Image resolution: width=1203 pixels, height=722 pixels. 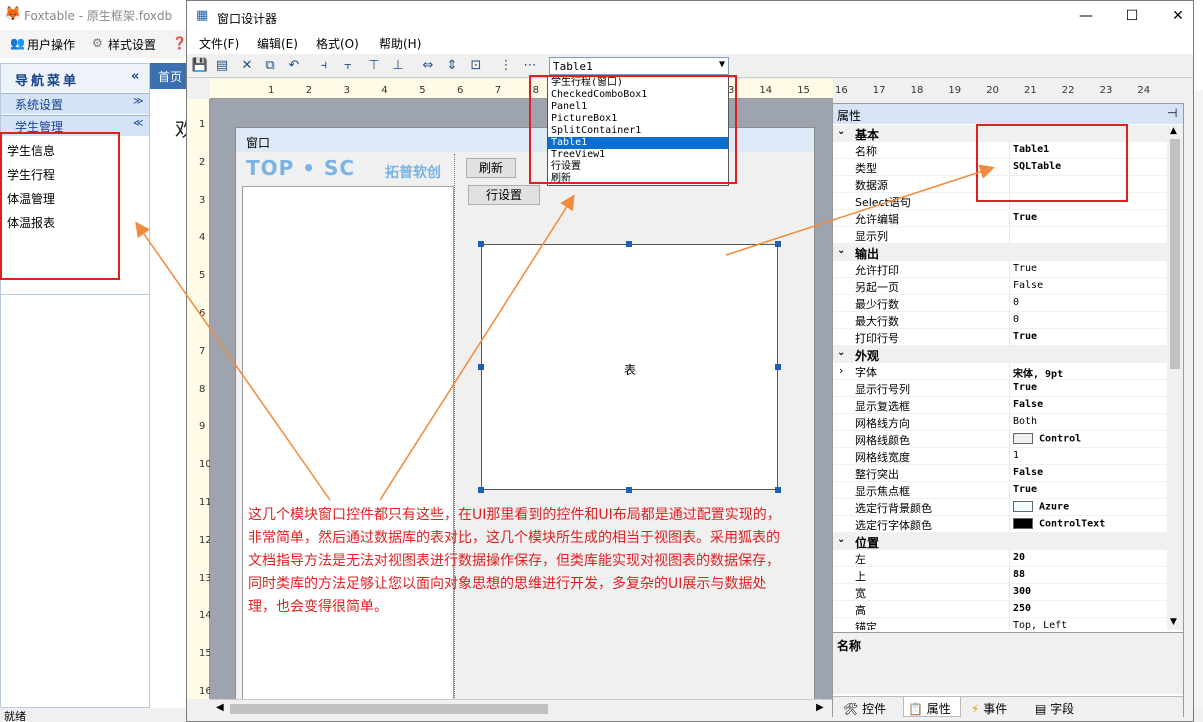 I want to click on expand-icon: ›, so click(x=841, y=370).